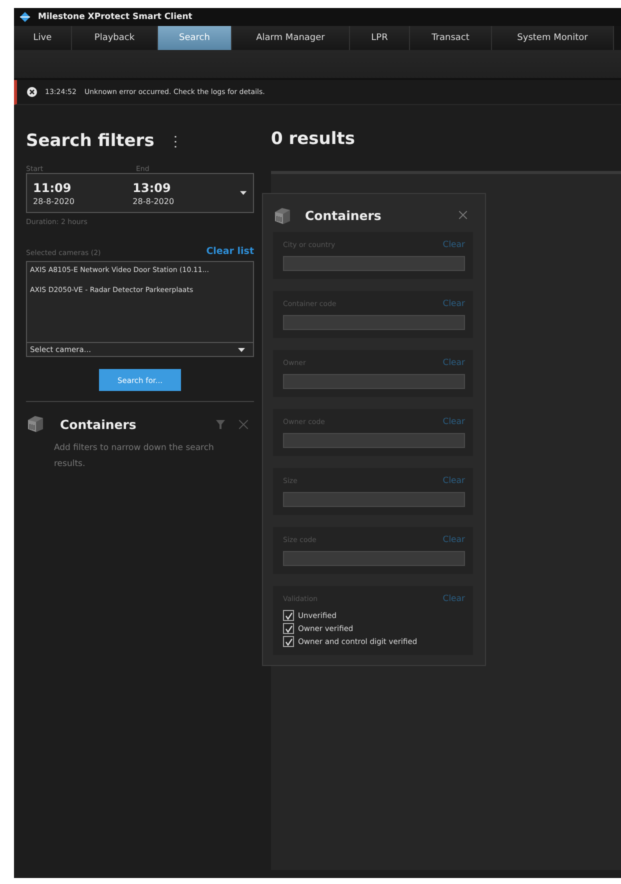  What do you see at coordinates (25, 17) in the screenshot?
I see `app-logo-icon` at bounding box center [25, 17].